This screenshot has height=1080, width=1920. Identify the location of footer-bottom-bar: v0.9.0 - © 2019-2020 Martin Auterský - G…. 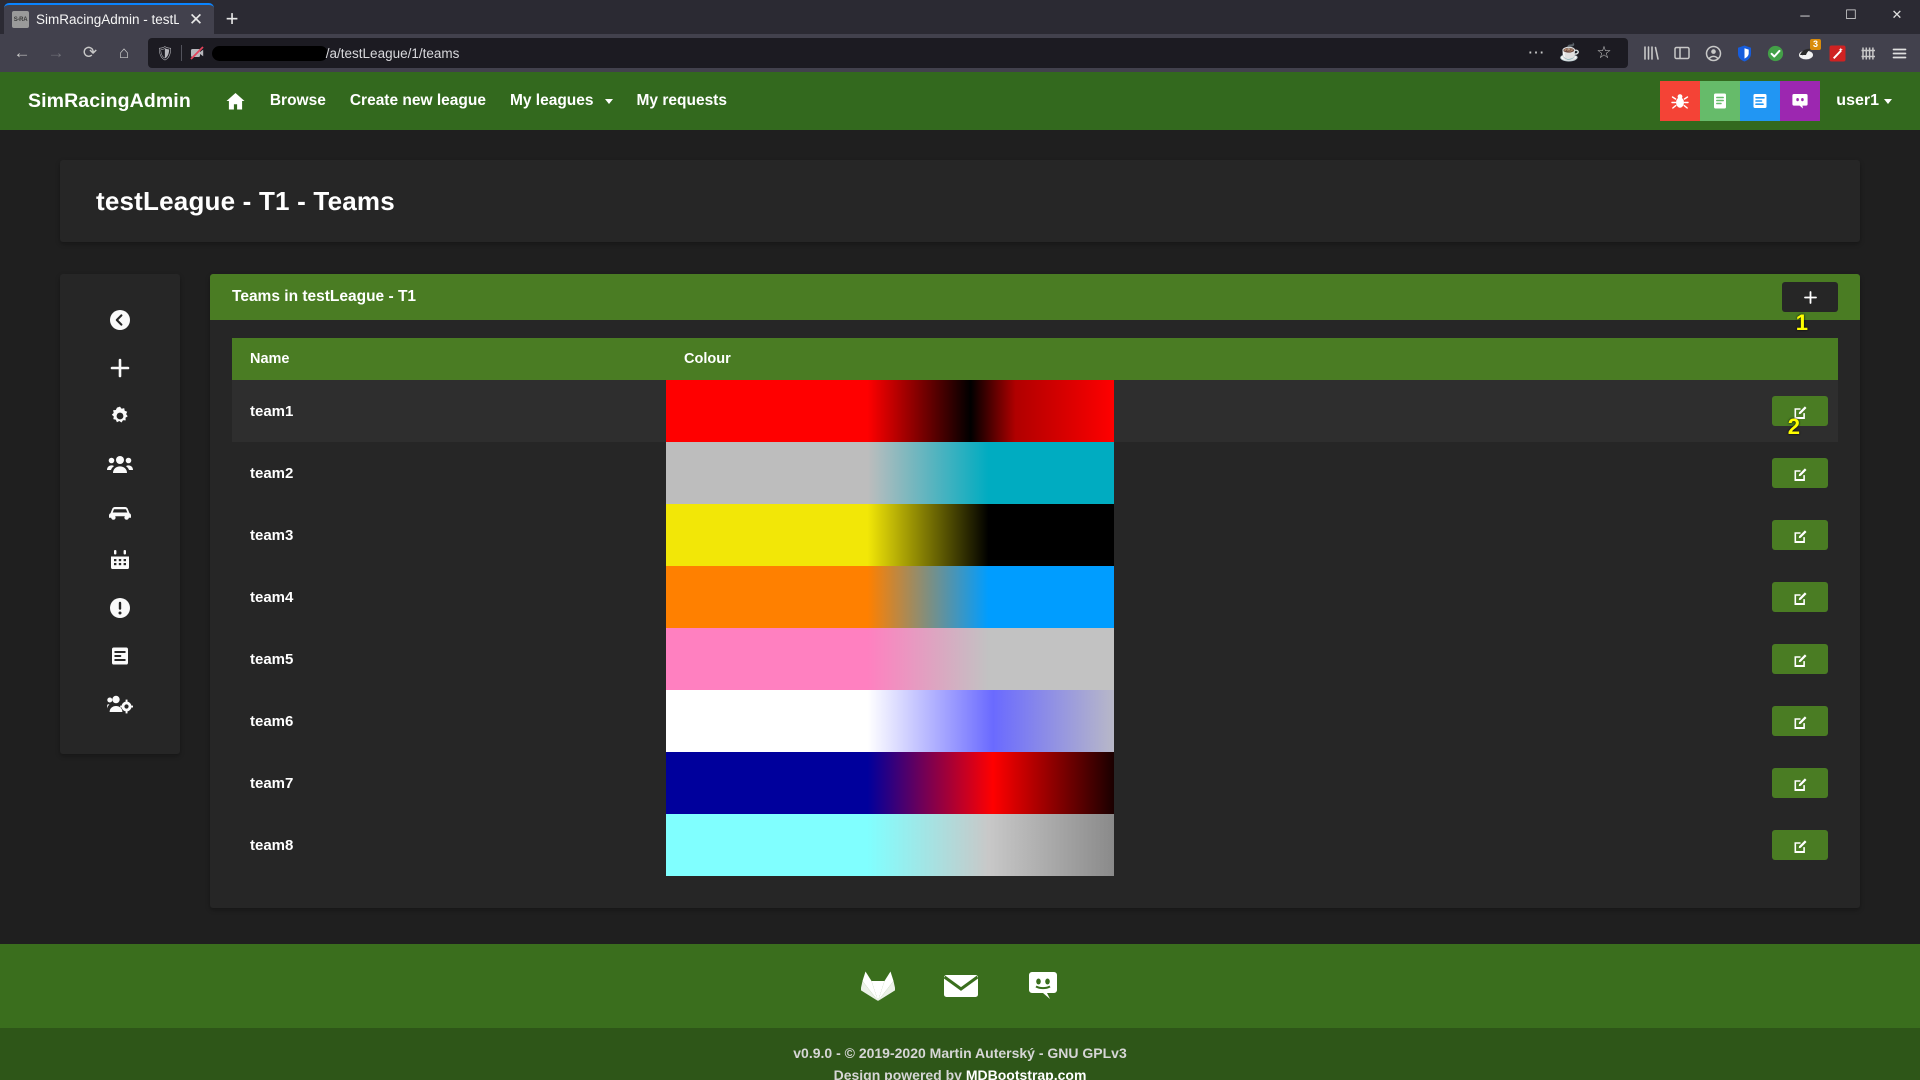
(960, 1054).